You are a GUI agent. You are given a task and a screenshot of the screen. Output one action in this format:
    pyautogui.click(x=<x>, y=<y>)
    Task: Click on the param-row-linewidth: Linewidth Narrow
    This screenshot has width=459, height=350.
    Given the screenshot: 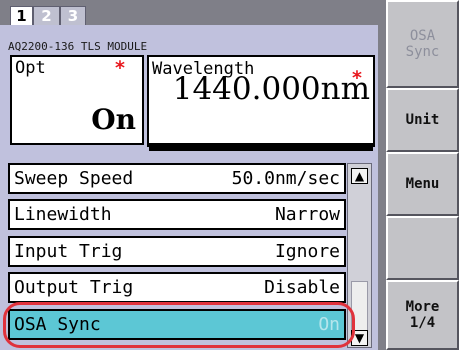 What is the action you would take?
    pyautogui.click(x=177, y=214)
    